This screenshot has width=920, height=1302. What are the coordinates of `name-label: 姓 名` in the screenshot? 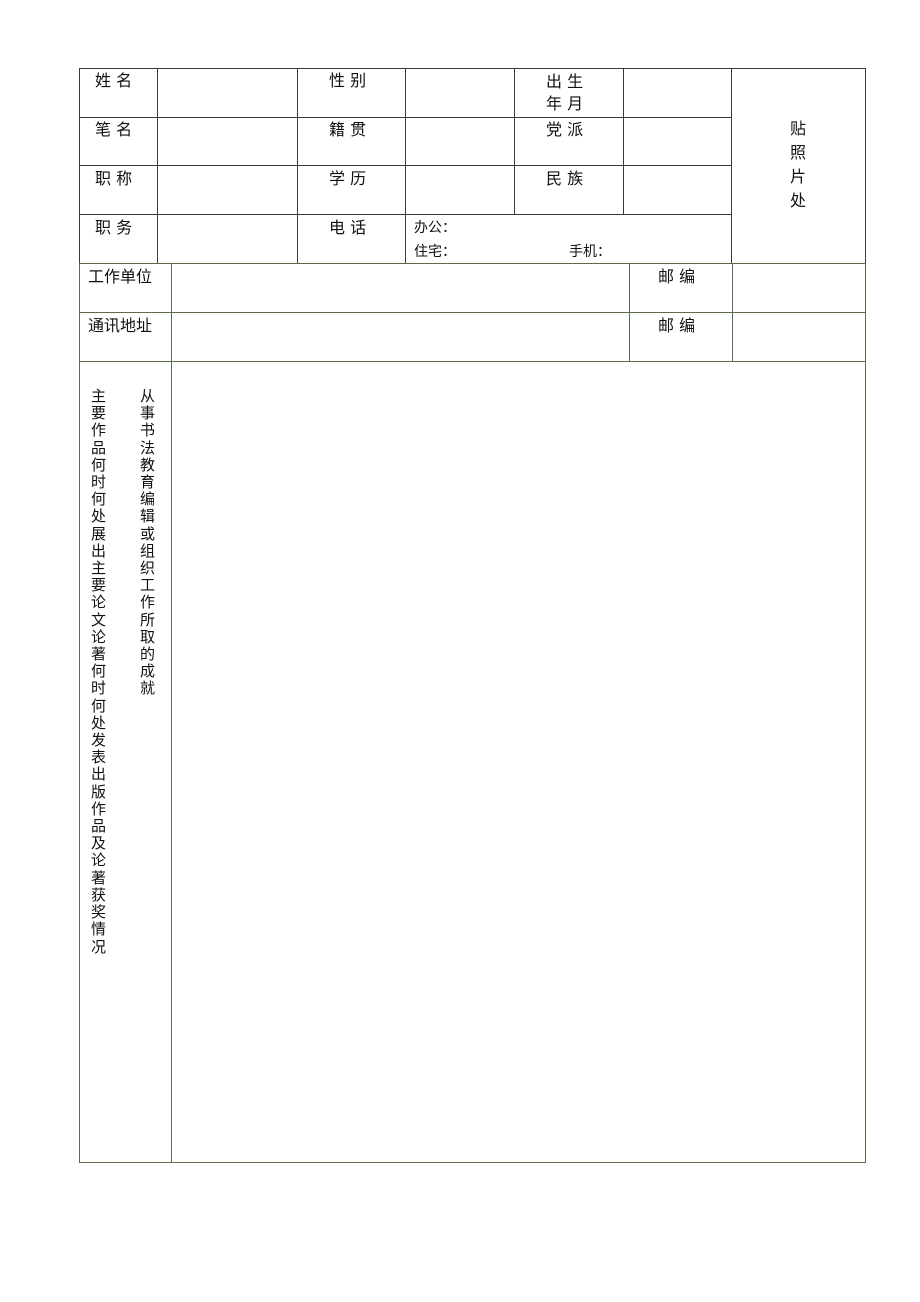 It's located at (114, 80).